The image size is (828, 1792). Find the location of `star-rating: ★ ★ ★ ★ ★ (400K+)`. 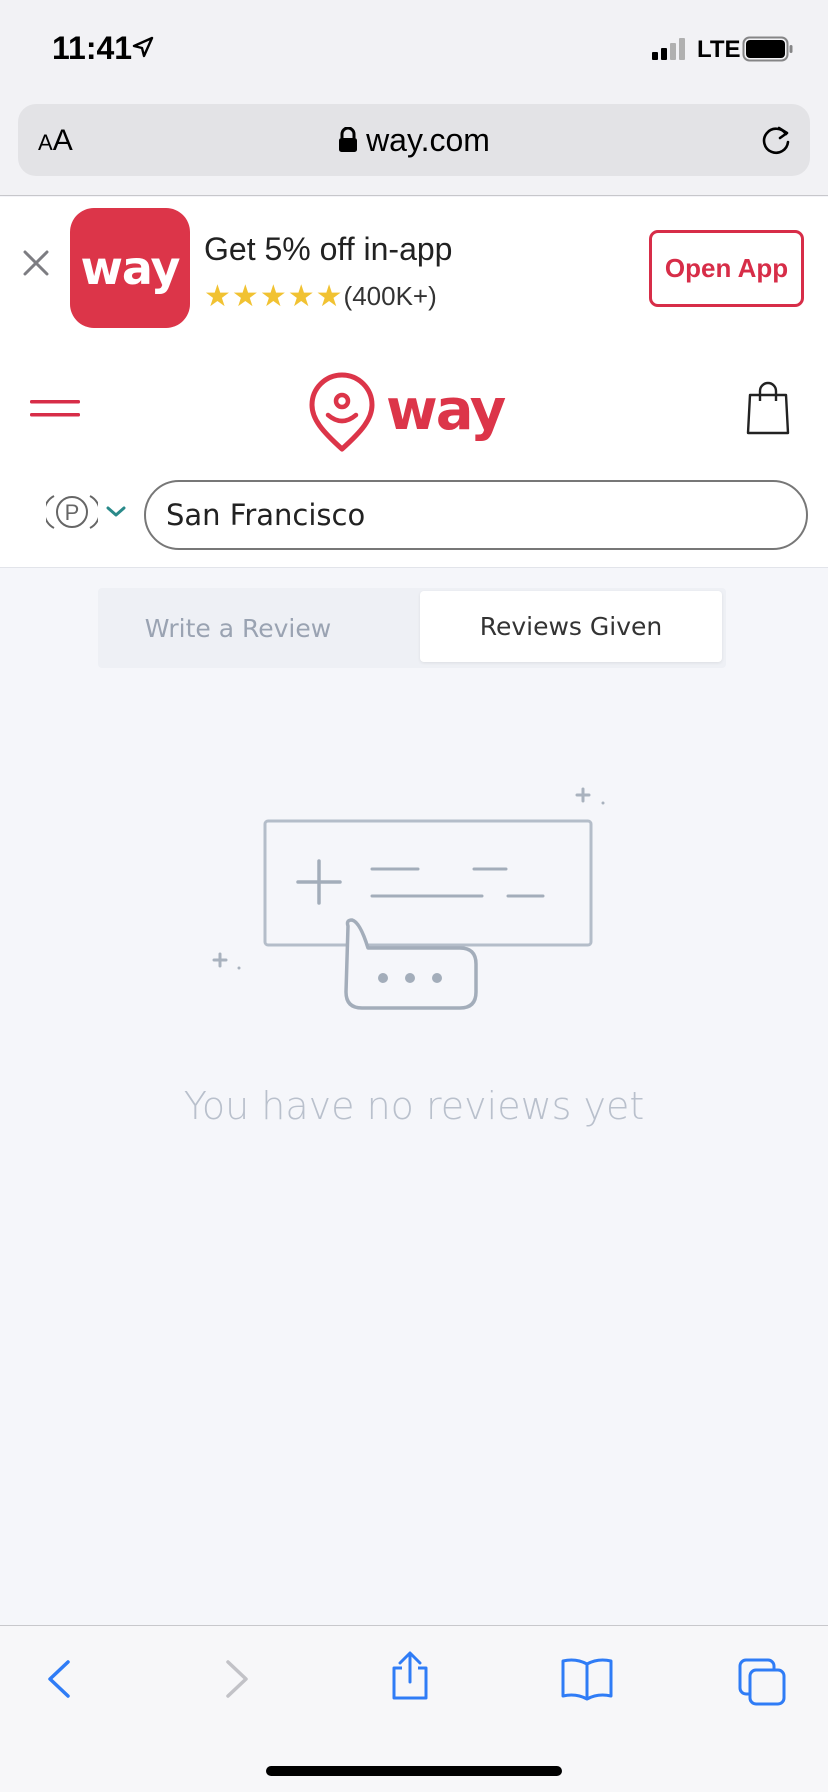

star-rating: ★ ★ ★ ★ ★ (400K+) is located at coordinates (320, 296).